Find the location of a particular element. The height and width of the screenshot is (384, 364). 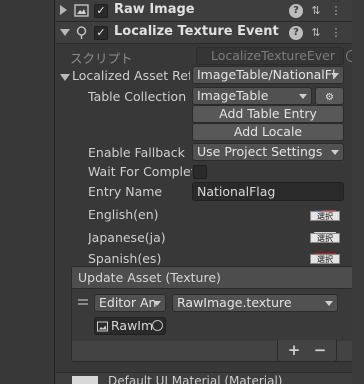

localized-asset-foldout-icon is located at coordinates (65, 77).